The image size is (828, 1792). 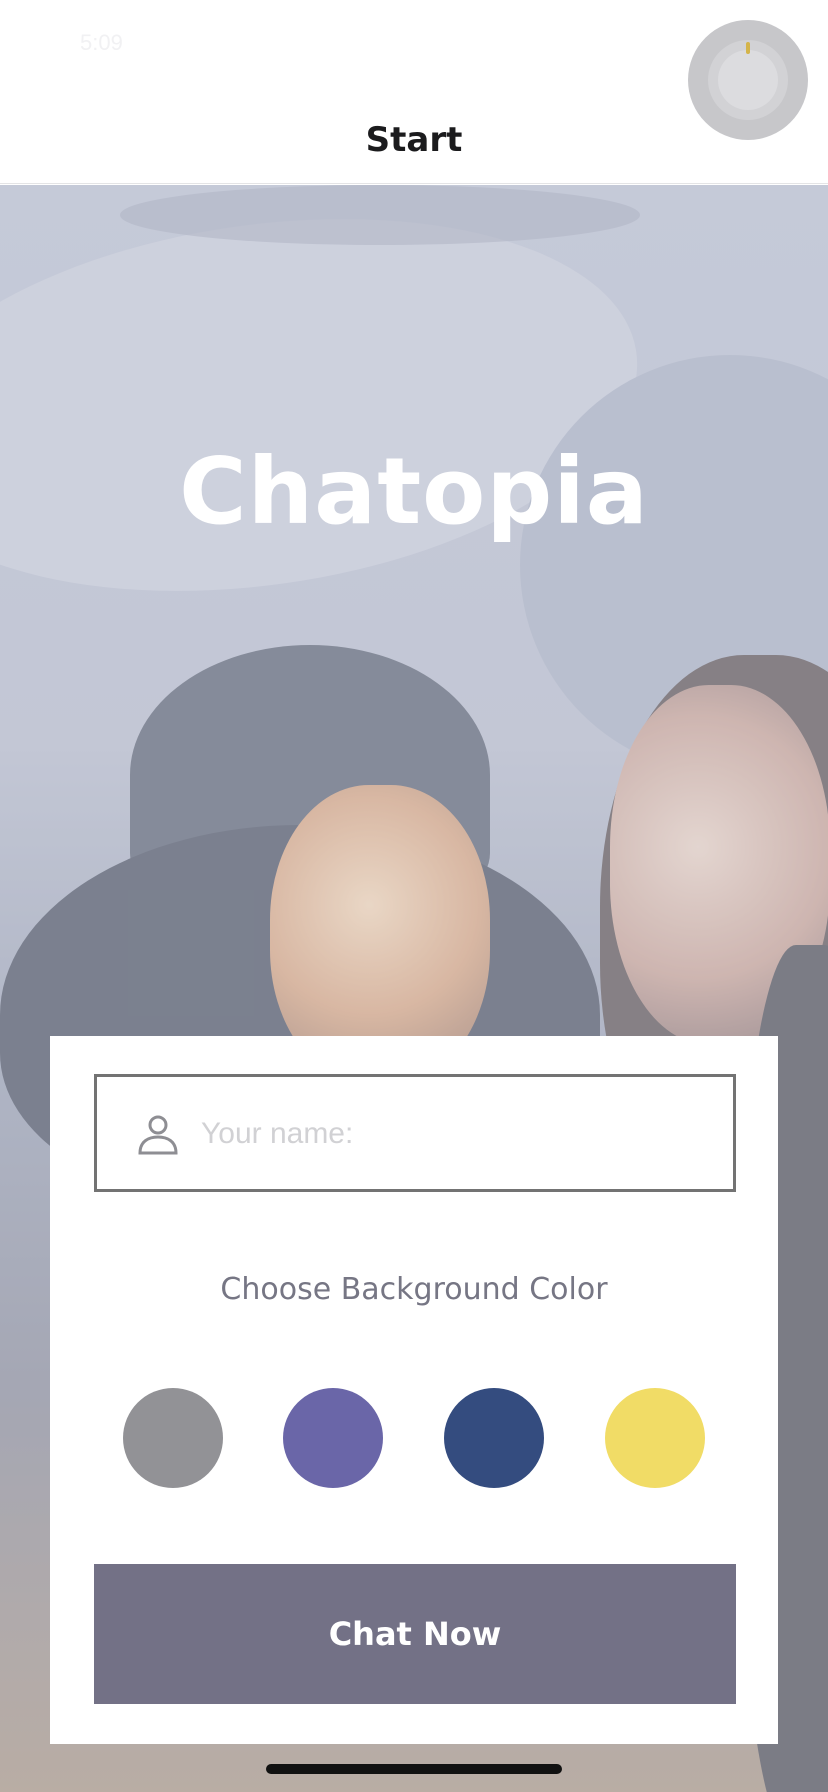 I want to click on assistive-touch-ring-inner, so click(x=748, y=80).